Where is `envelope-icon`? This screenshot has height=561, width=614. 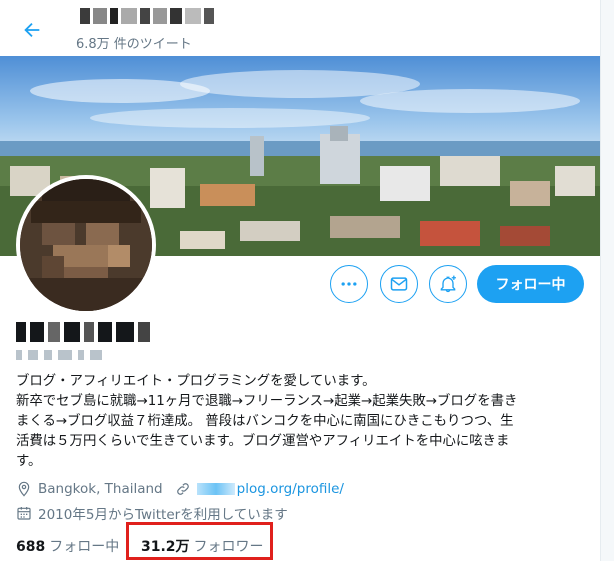
envelope-icon is located at coordinates (399, 284).